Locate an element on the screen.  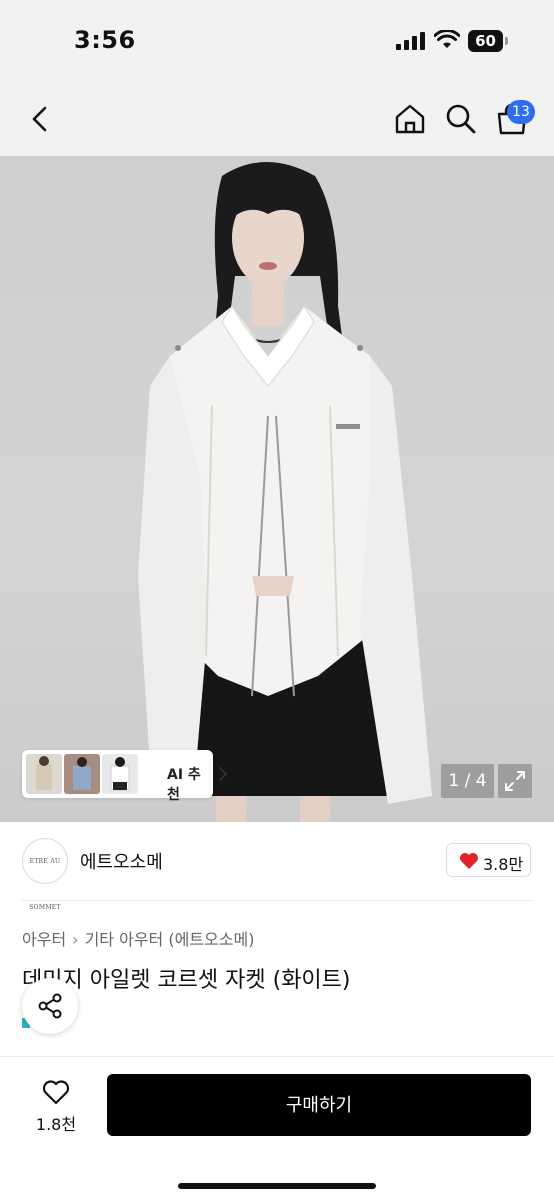
share-icon is located at coordinates (50, 1006).